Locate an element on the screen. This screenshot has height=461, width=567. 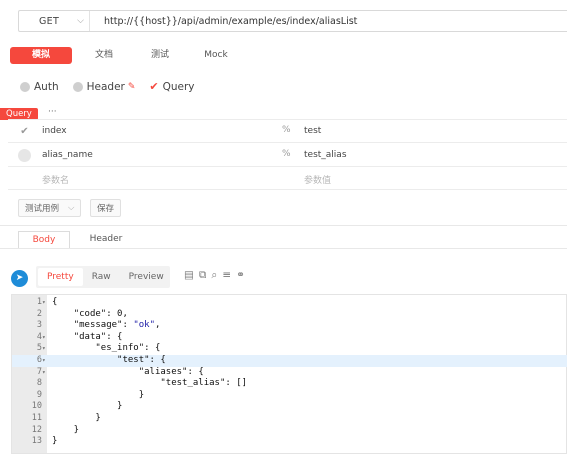
code-line: 6 ▾ "test": { is located at coordinates (289, 361).